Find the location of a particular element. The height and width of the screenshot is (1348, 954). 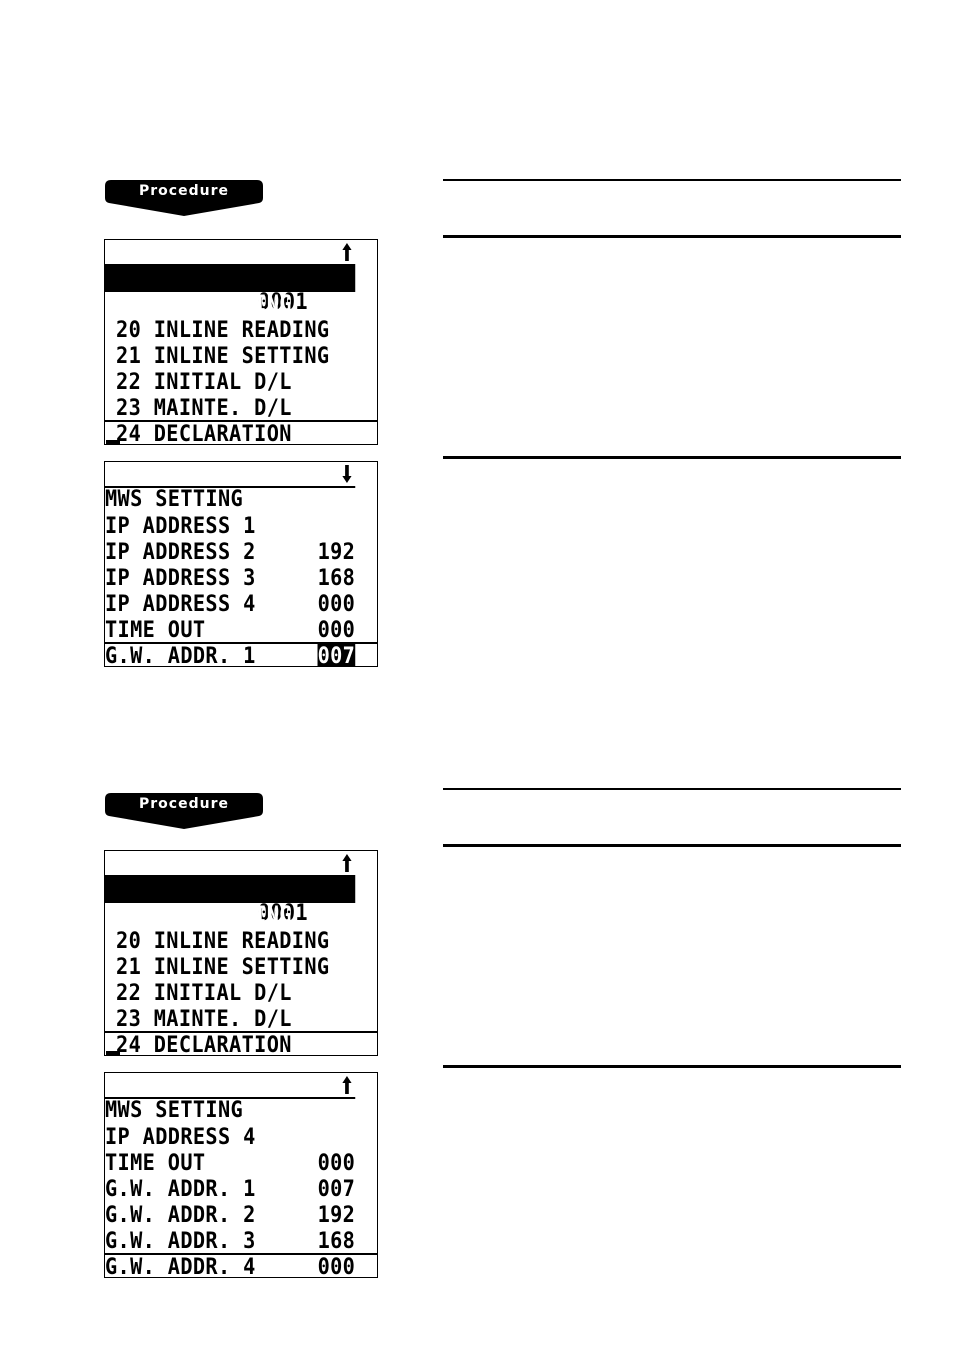

setting-row: G.W. ADDR. 3 000 is located at coordinates (230, 1240).